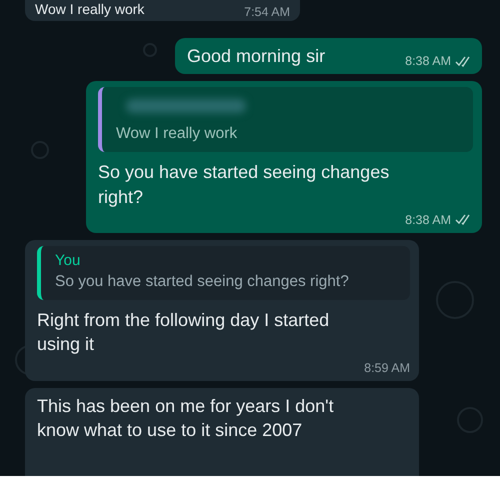  I want to click on quoted-message: You So you have started seeing changes right?, so click(223, 273).